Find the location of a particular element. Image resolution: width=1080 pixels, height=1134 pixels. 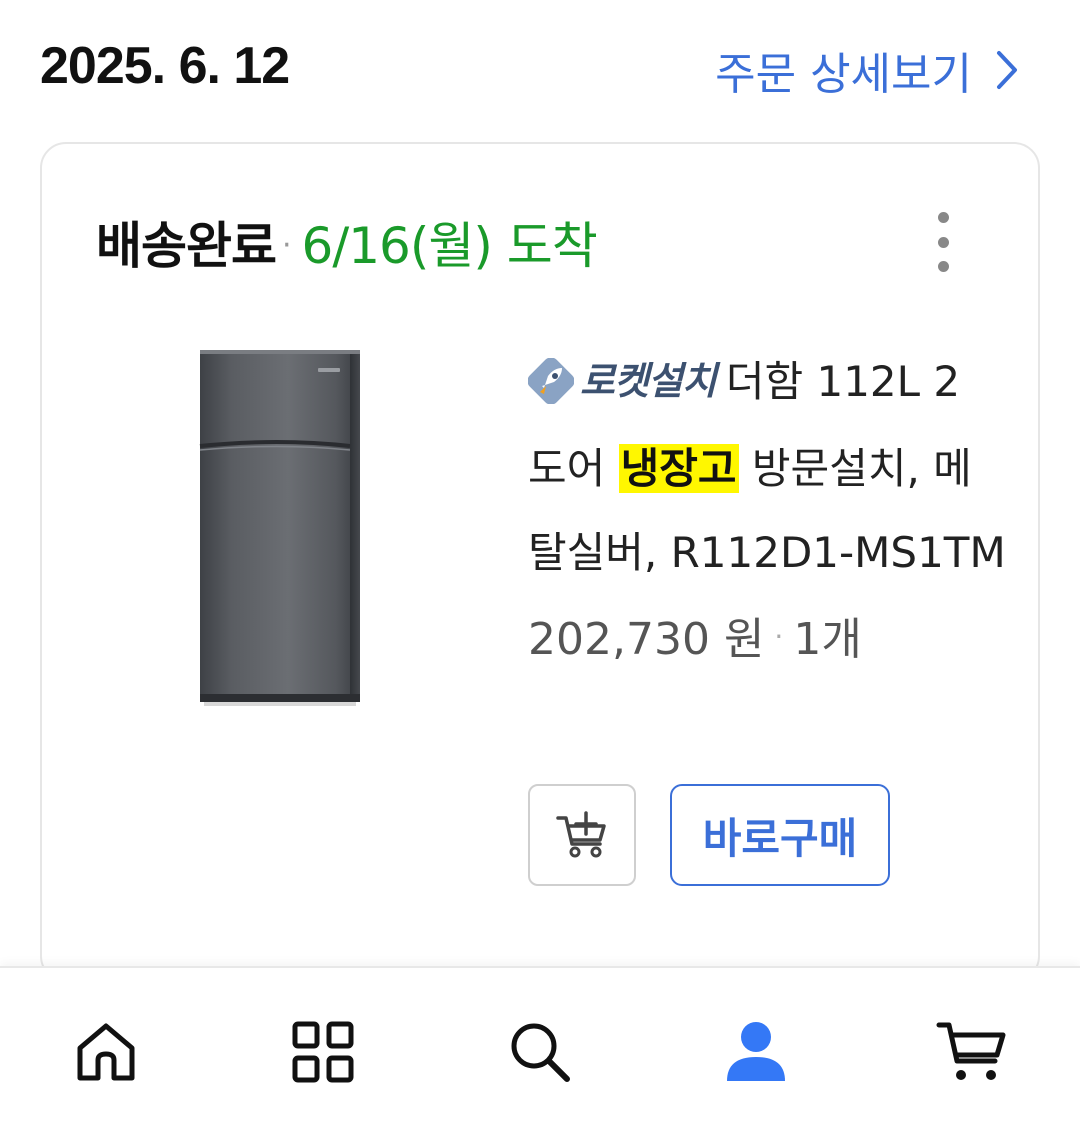

nav-home is located at coordinates (106, 1052).